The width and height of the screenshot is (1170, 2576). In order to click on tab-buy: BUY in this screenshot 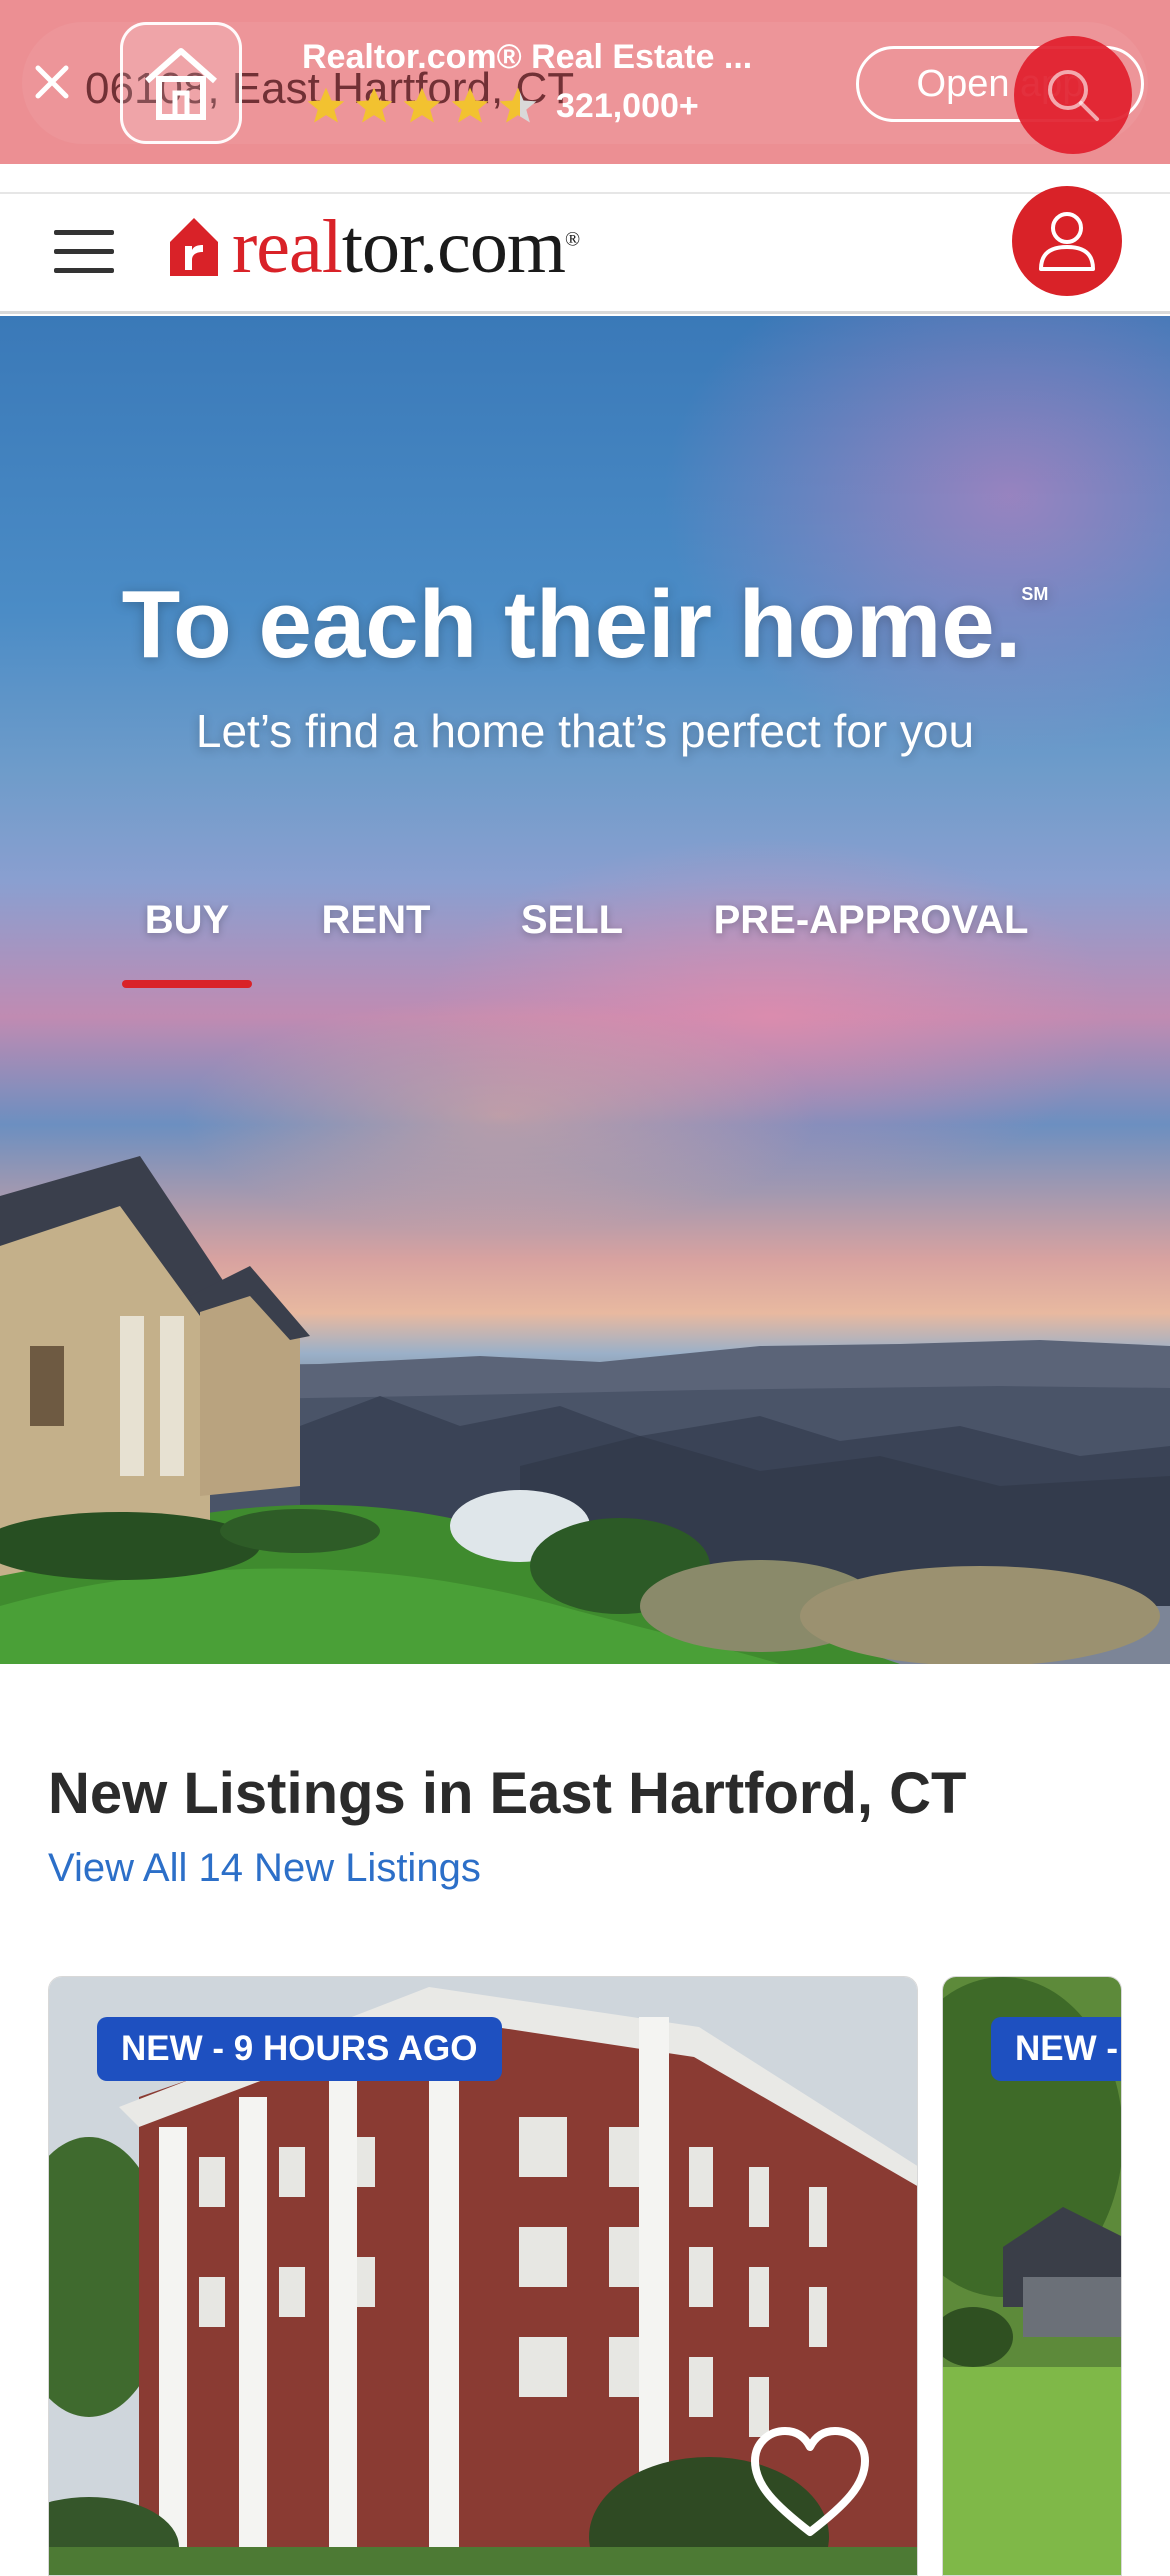, I will do `click(187, 938)`.